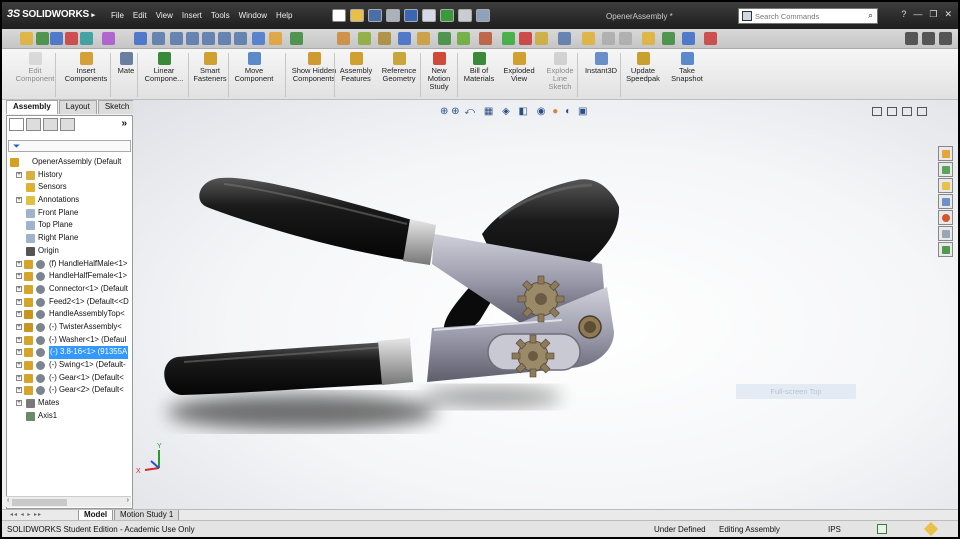  I want to click on menu-help: Help, so click(285, 15).